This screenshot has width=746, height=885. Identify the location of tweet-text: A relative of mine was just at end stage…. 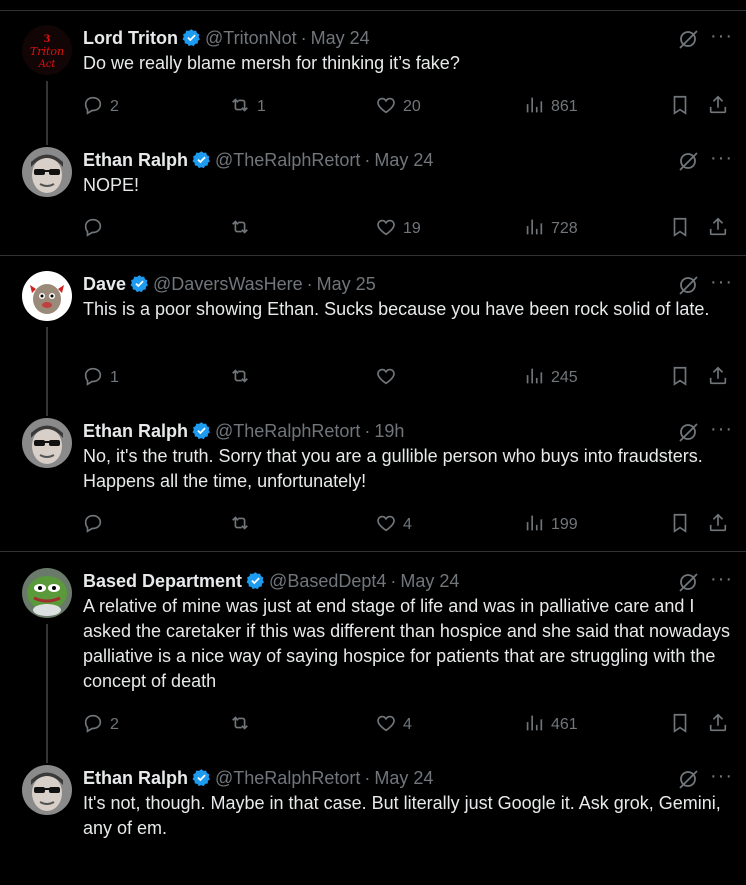
(407, 643).